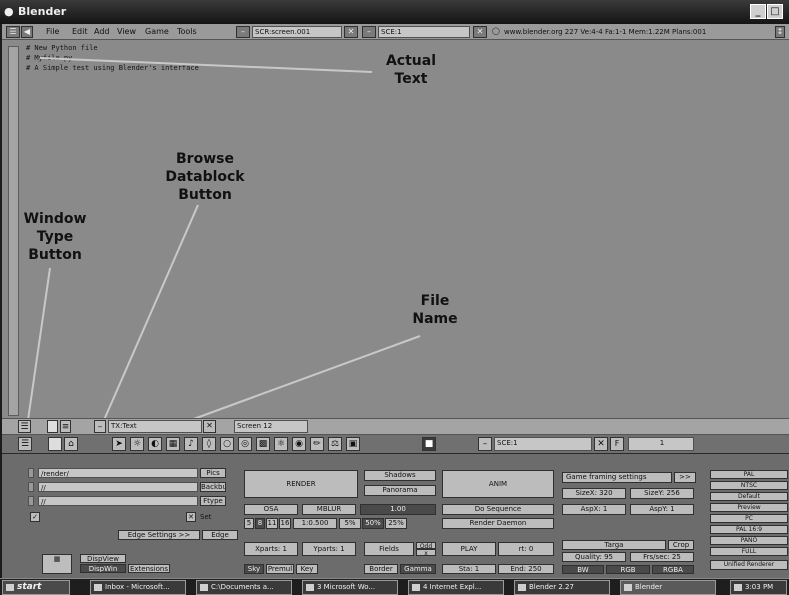 The image size is (789, 595). What do you see at coordinates (426, 545) in the screenshot?
I see `odd-button: Odd` at bounding box center [426, 545].